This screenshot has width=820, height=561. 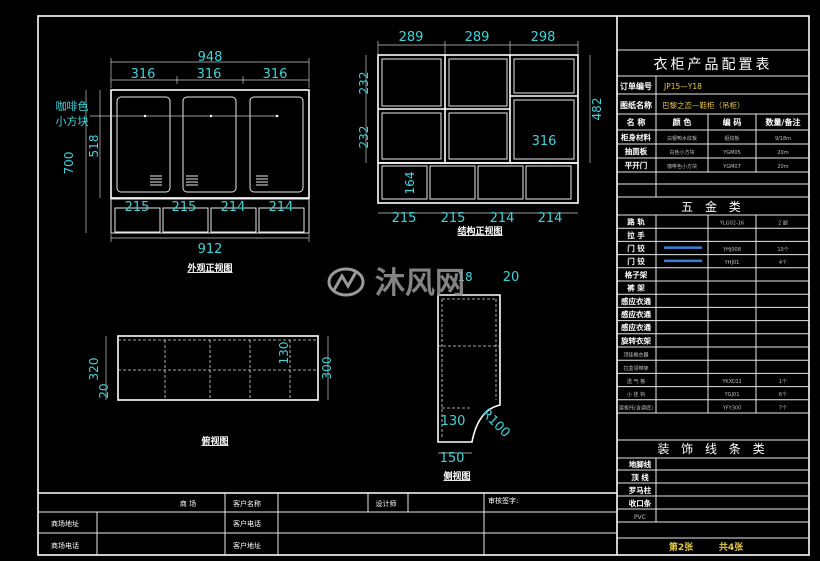 What do you see at coordinates (713, 206) in the screenshot?
I see `hardware-section-title: 五 金 类` at bounding box center [713, 206].